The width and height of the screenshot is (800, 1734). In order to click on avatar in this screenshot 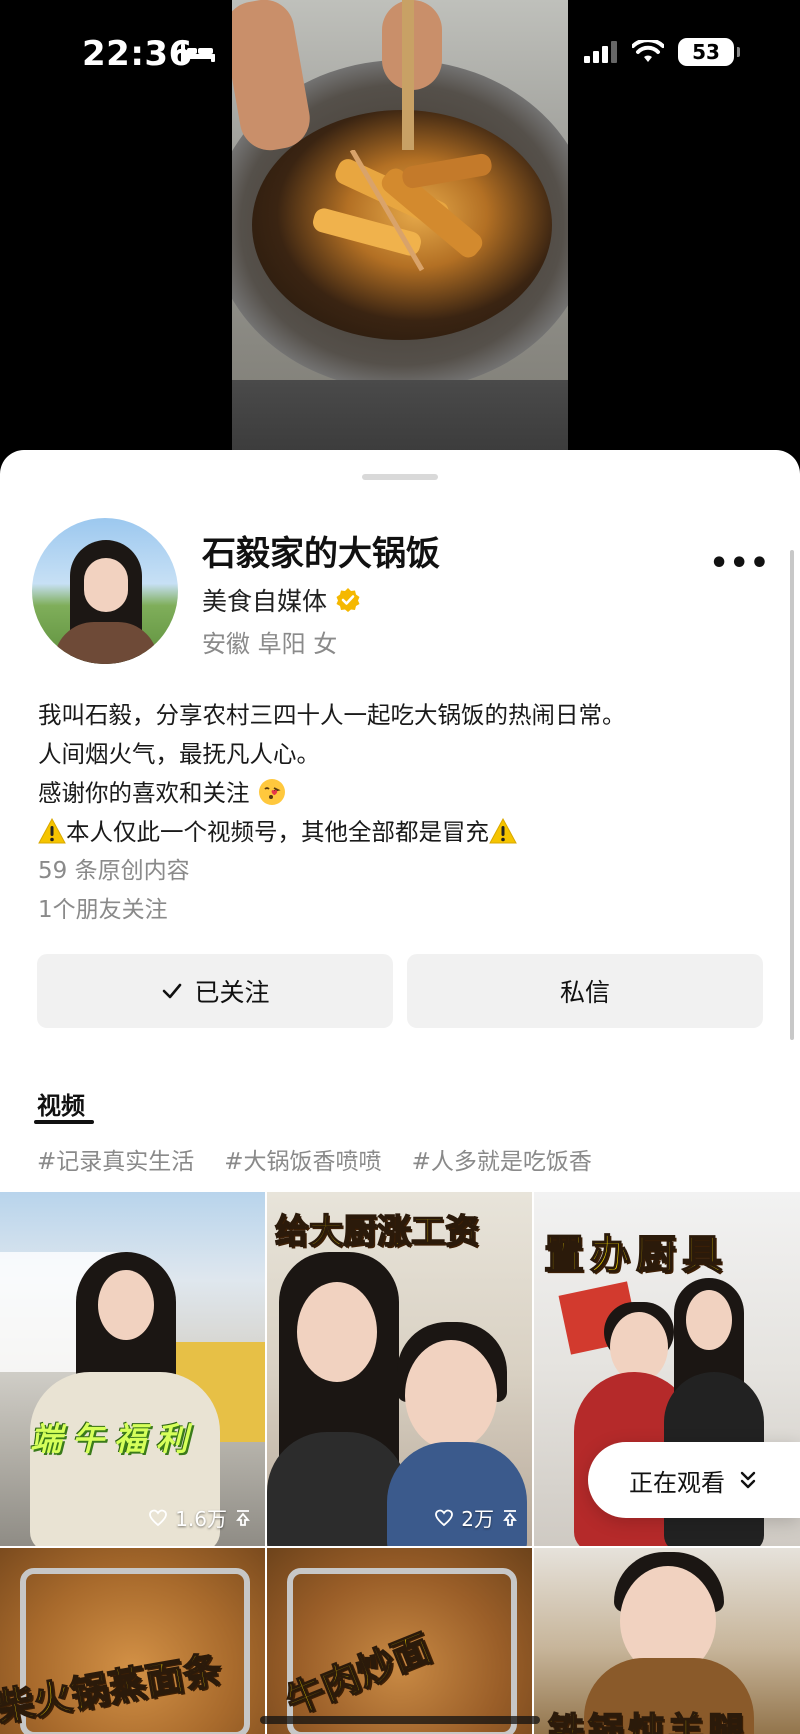, I will do `click(105, 591)`.